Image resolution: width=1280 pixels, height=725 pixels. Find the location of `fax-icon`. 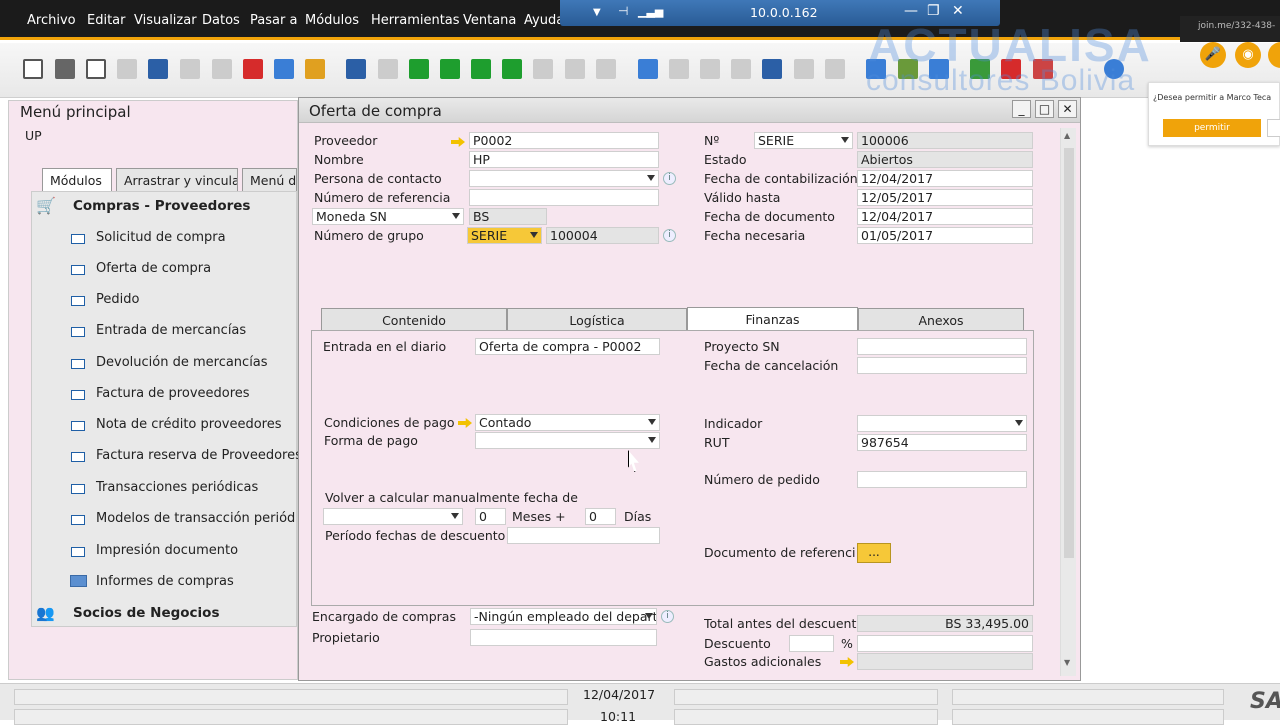

fax-icon is located at coordinates (158, 69).